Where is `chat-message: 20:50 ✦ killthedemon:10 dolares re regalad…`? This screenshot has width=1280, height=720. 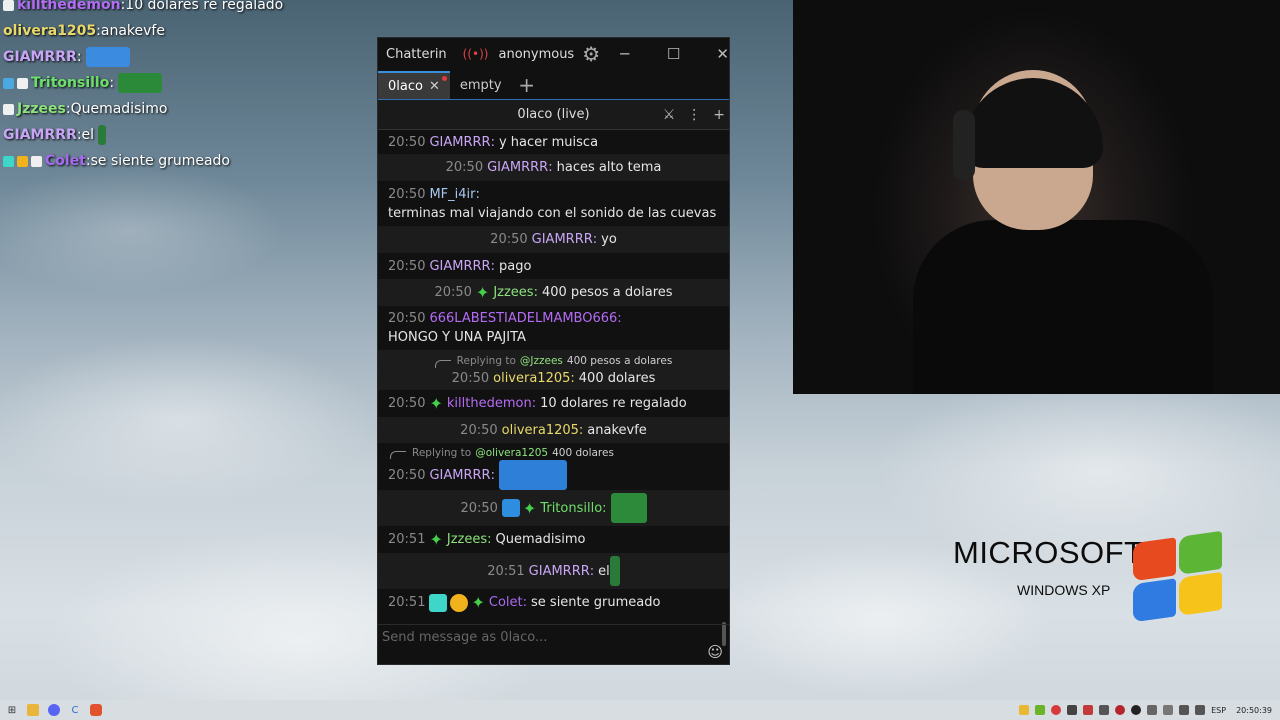
chat-message: 20:50 ✦ killthedemon:10 dolares re regalad… is located at coordinates (553, 403).